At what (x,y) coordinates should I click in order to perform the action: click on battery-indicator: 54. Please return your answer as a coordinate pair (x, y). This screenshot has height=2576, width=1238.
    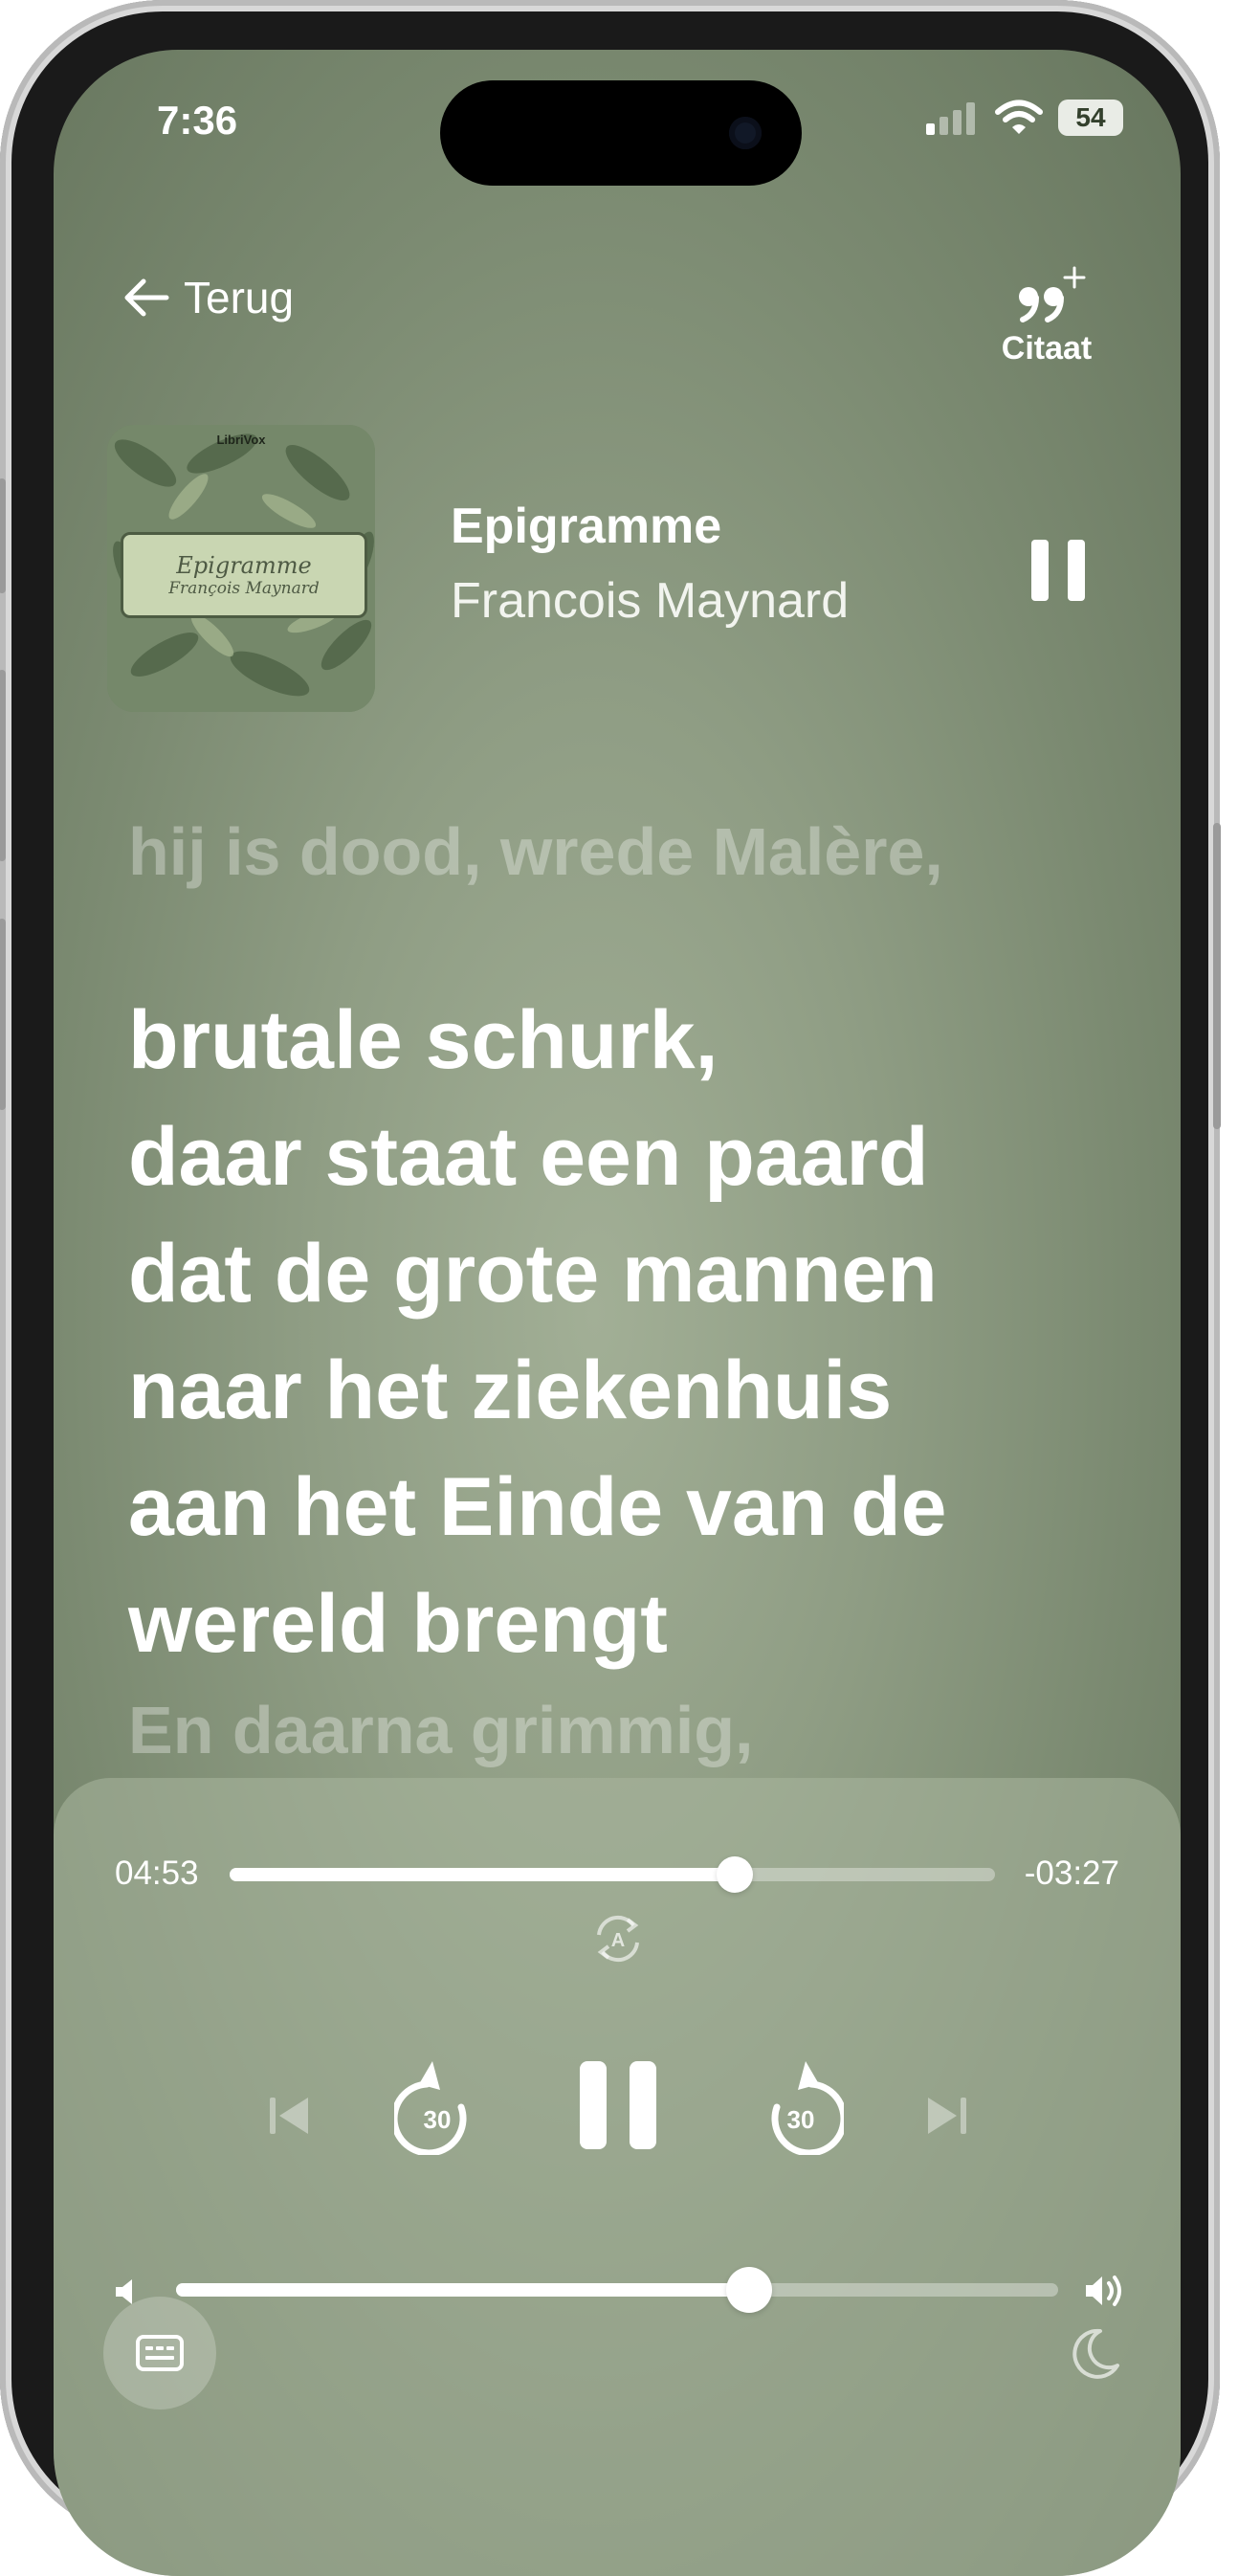
    Looking at the image, I should click on (1090, 118).